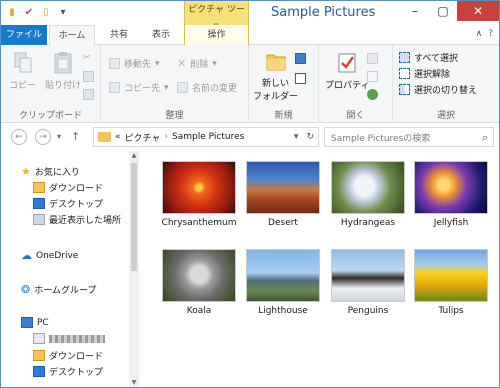 This screenshot has height=388, width=500. Describe the element at coordinates (300, 58) in the screenshot. I see `new-item-icon` at that location.